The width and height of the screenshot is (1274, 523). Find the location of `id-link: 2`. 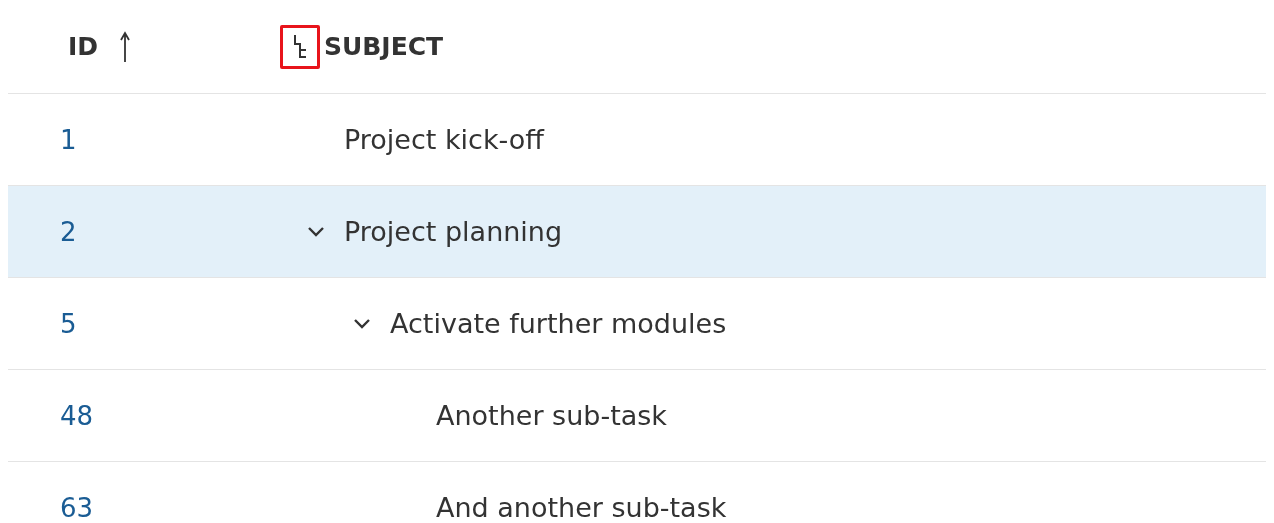

id-link: 2 is located at coordinates (144, 231).